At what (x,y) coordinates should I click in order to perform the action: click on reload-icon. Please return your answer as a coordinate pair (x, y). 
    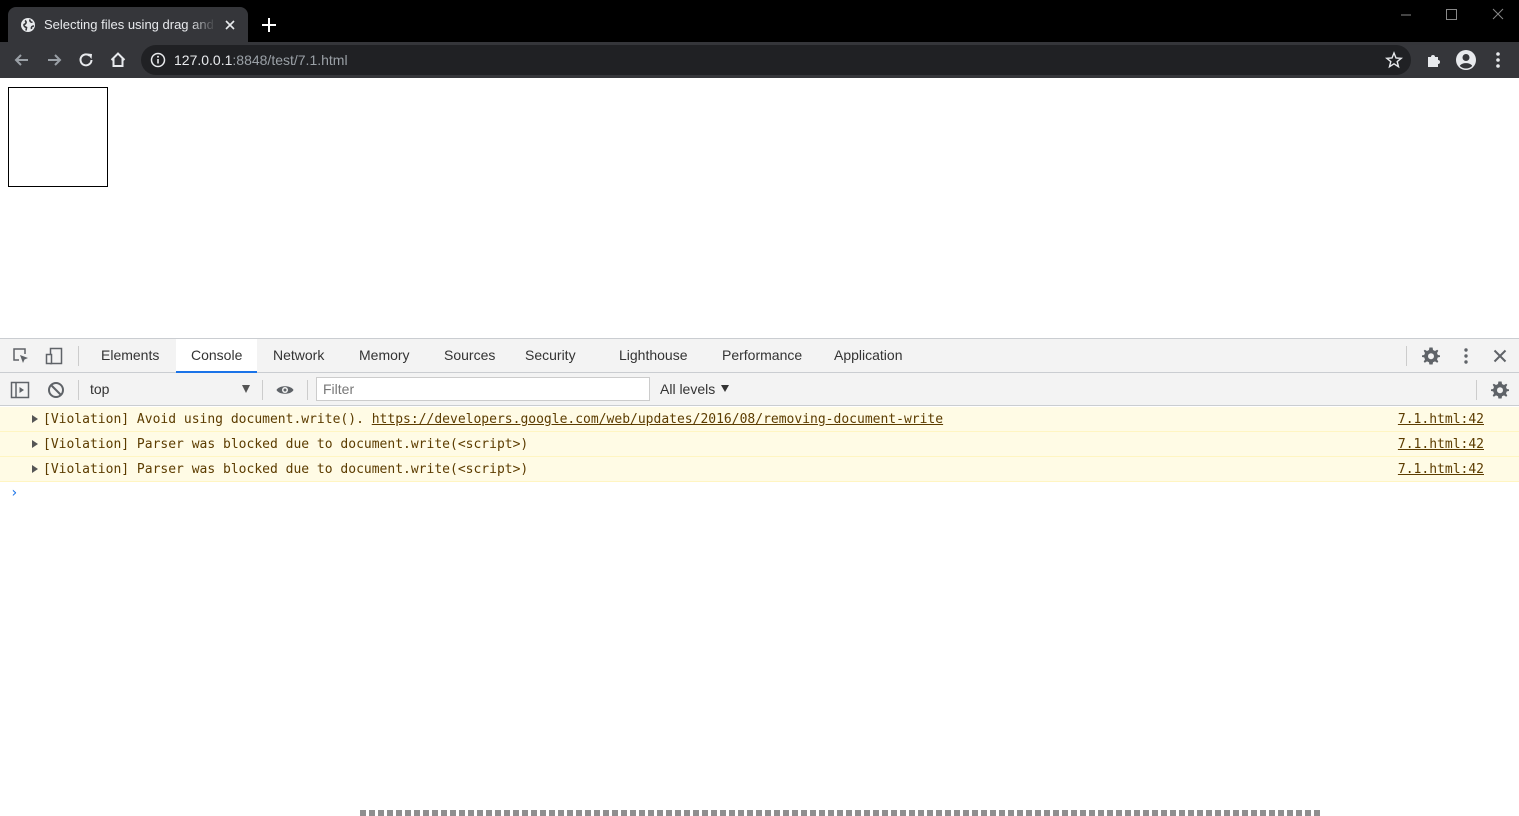
    Looking at the image, I should click on (86, 60).